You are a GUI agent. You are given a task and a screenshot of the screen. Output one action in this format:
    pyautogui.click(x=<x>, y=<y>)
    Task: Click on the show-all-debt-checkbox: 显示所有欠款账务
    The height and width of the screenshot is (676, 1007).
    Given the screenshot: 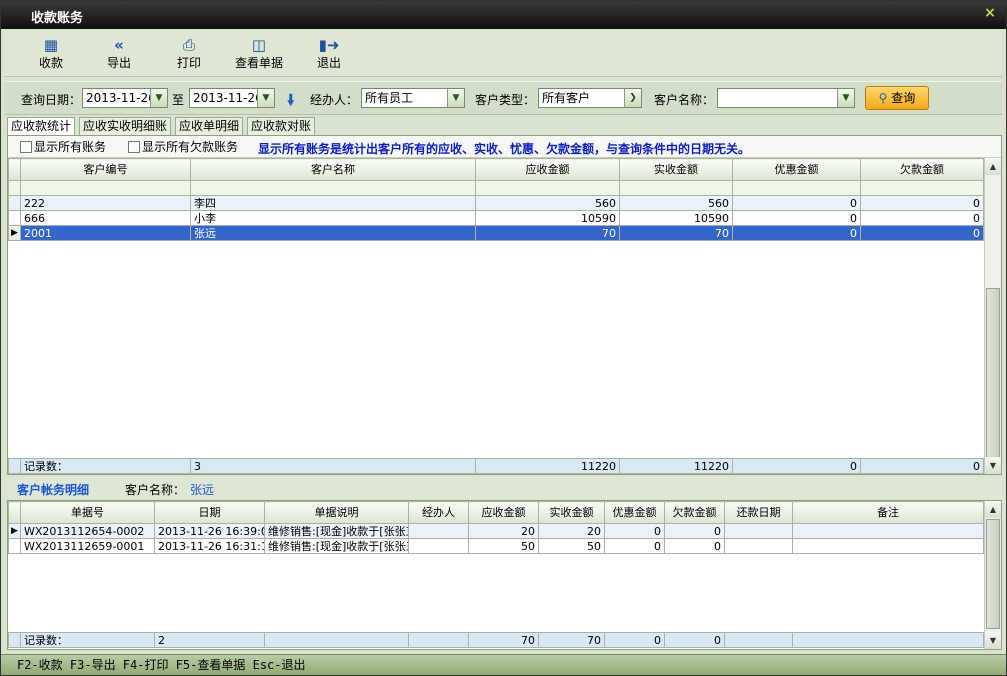 What is the action you would take?
    pyautogui.click(x=183, y=147)
    